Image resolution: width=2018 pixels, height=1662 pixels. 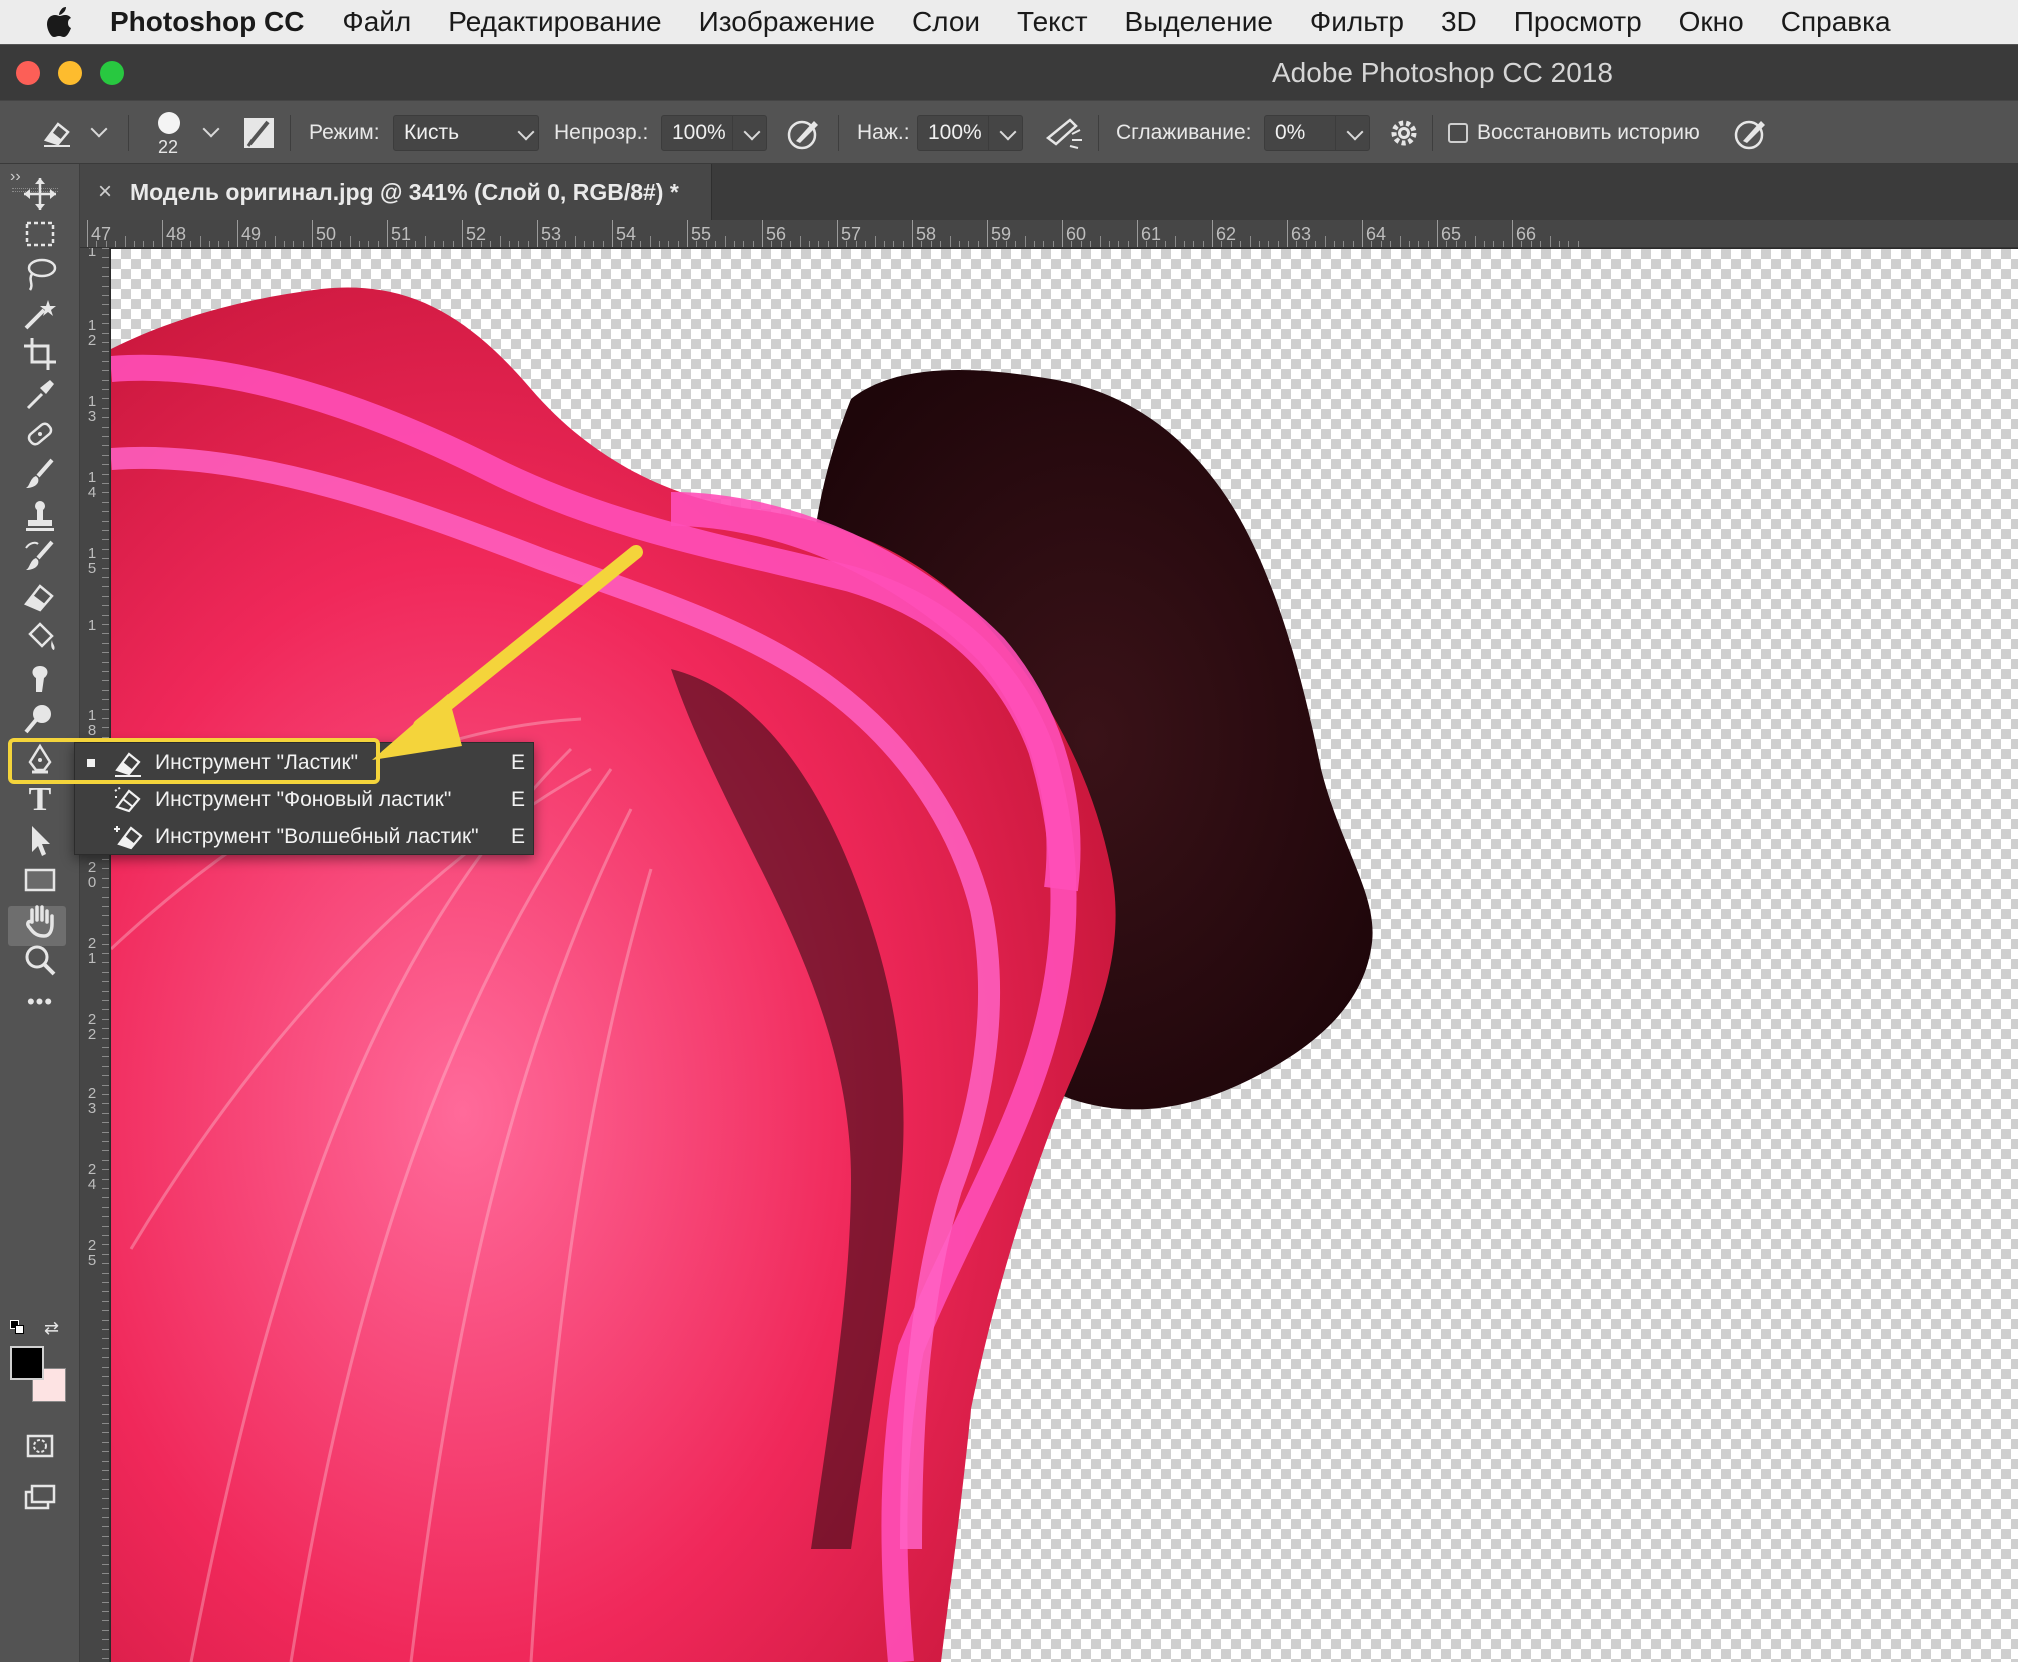 I want to click on tablet-pressure-size-toggle, so click(x=1751, y=133).